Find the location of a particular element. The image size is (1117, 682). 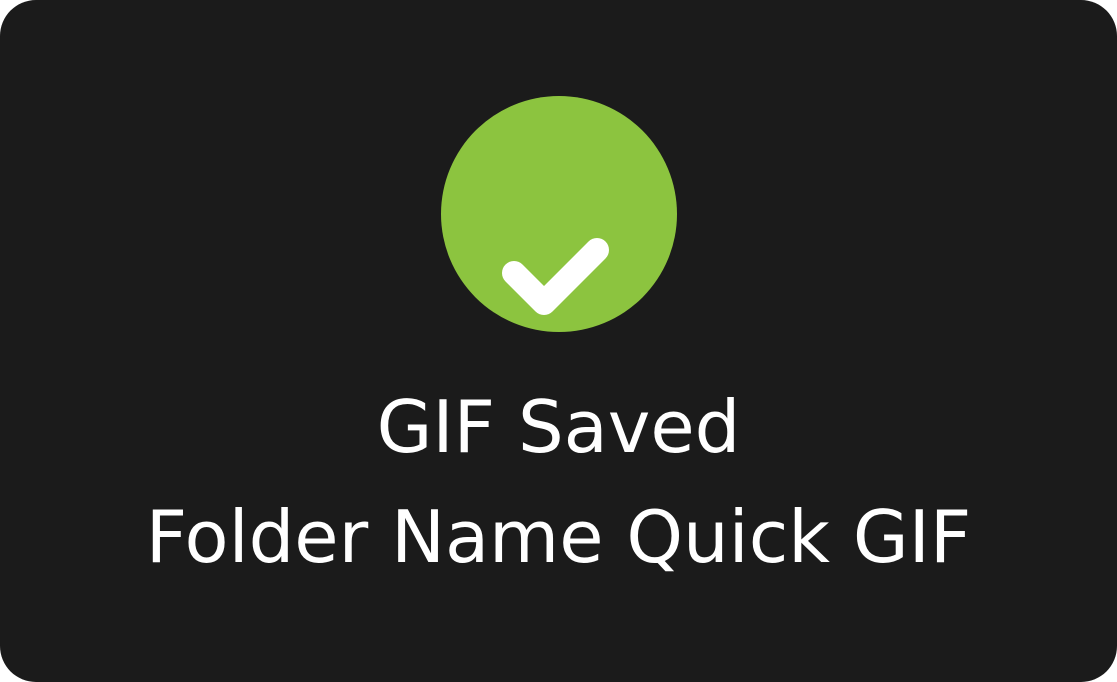

checkmark-circle-icon is located at coordinates (559, 214).